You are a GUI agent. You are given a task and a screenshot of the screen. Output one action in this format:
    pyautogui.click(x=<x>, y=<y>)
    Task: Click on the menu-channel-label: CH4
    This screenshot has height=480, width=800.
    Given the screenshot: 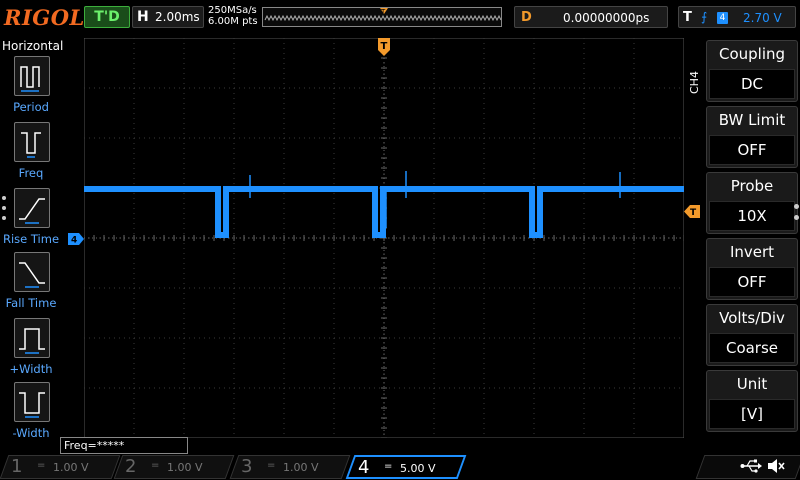 What is the action you would take?
    pyautogui.click(x=694, y=82)
    